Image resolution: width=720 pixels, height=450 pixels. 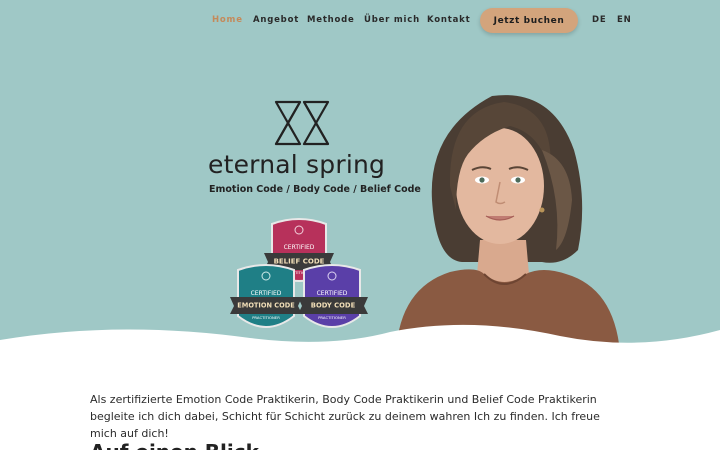 I want to click on nav-item-home: Home, so click(x=227, y=20).